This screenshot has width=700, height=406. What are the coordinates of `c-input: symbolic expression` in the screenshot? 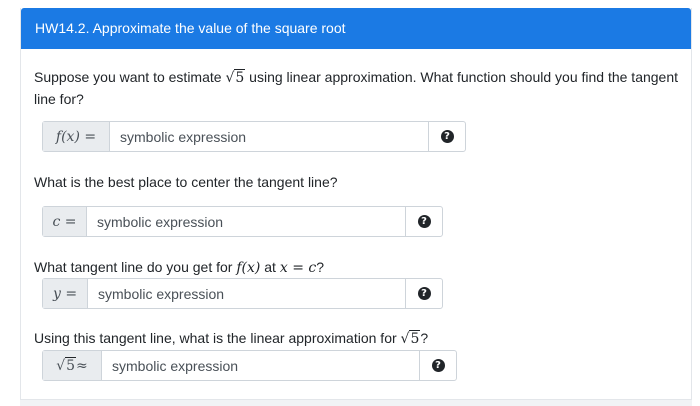 It's located at (246, 221).